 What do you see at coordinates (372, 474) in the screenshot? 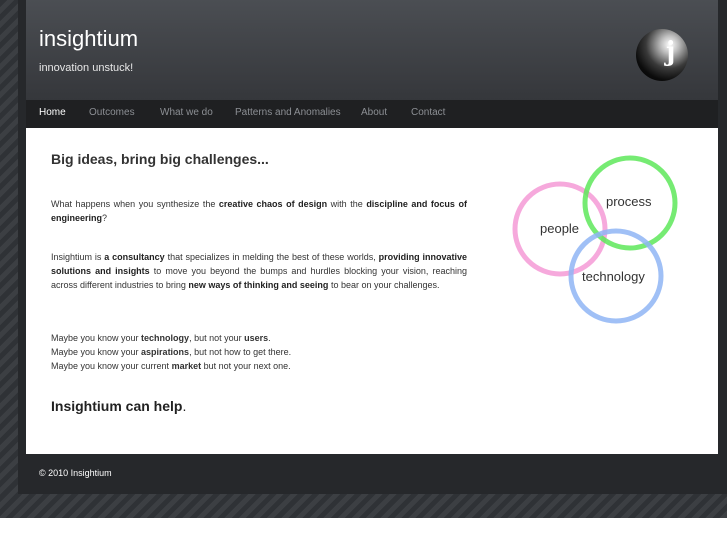
I see `site-footer: © 2010 Insightium` at bounding box center [372, 474].